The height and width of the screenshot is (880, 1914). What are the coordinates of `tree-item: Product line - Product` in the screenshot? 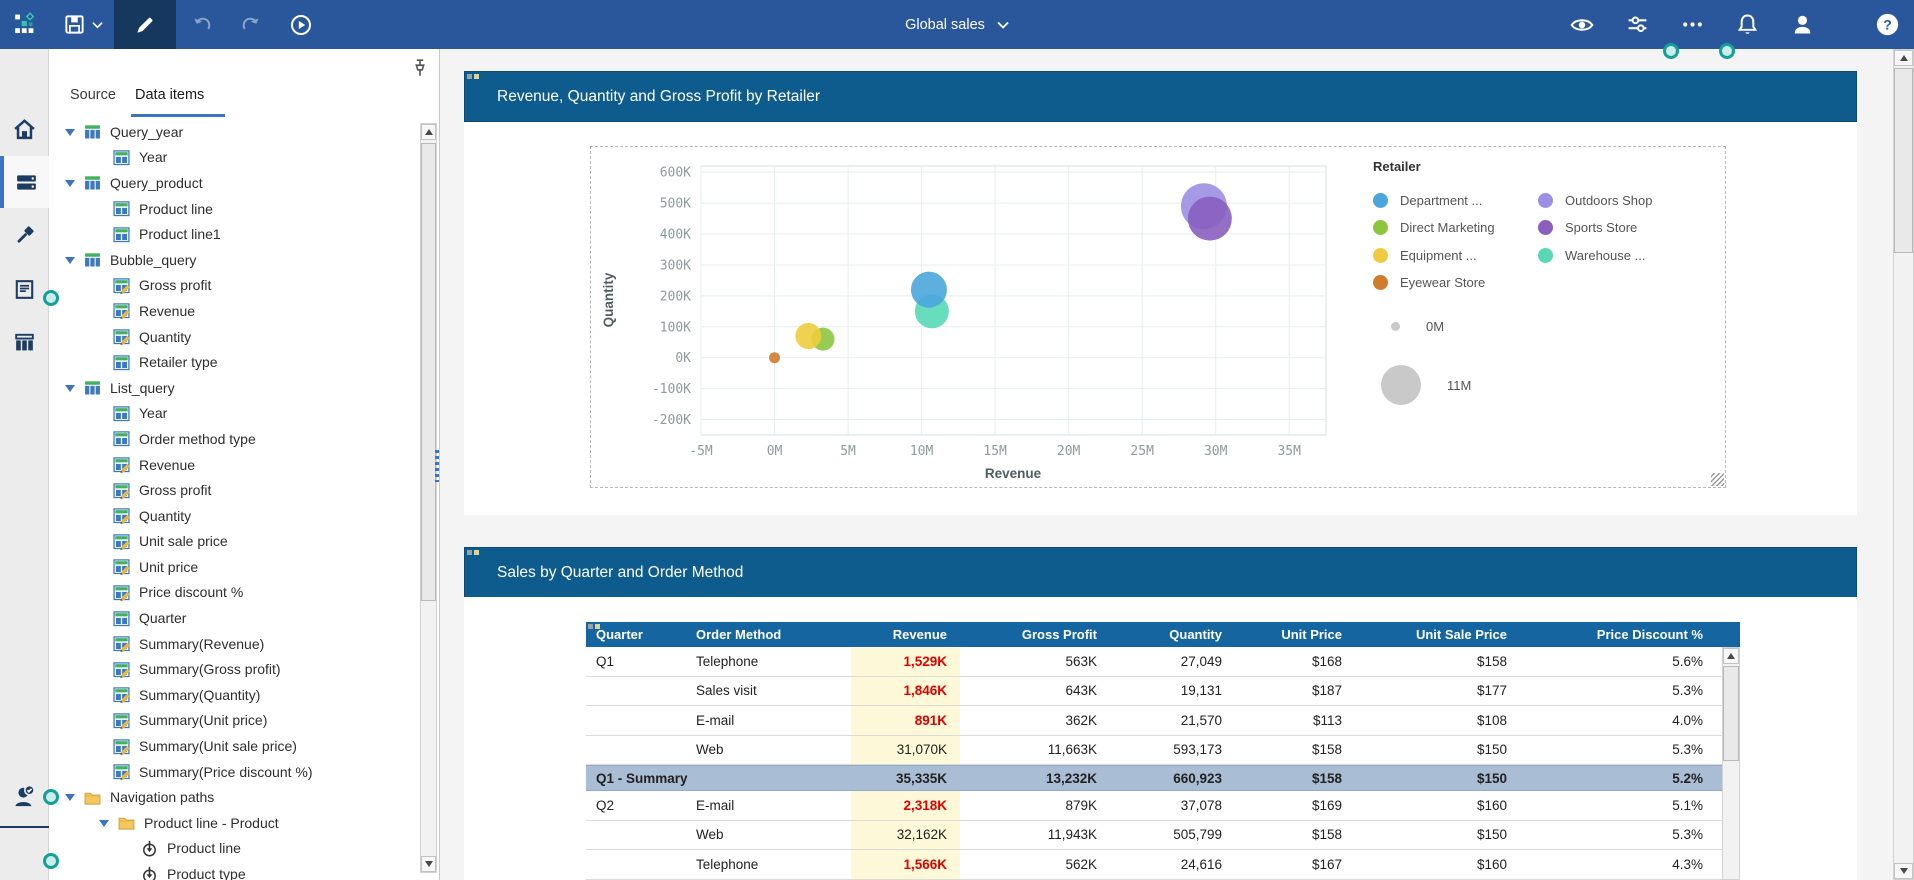 It's located at (234, 823).